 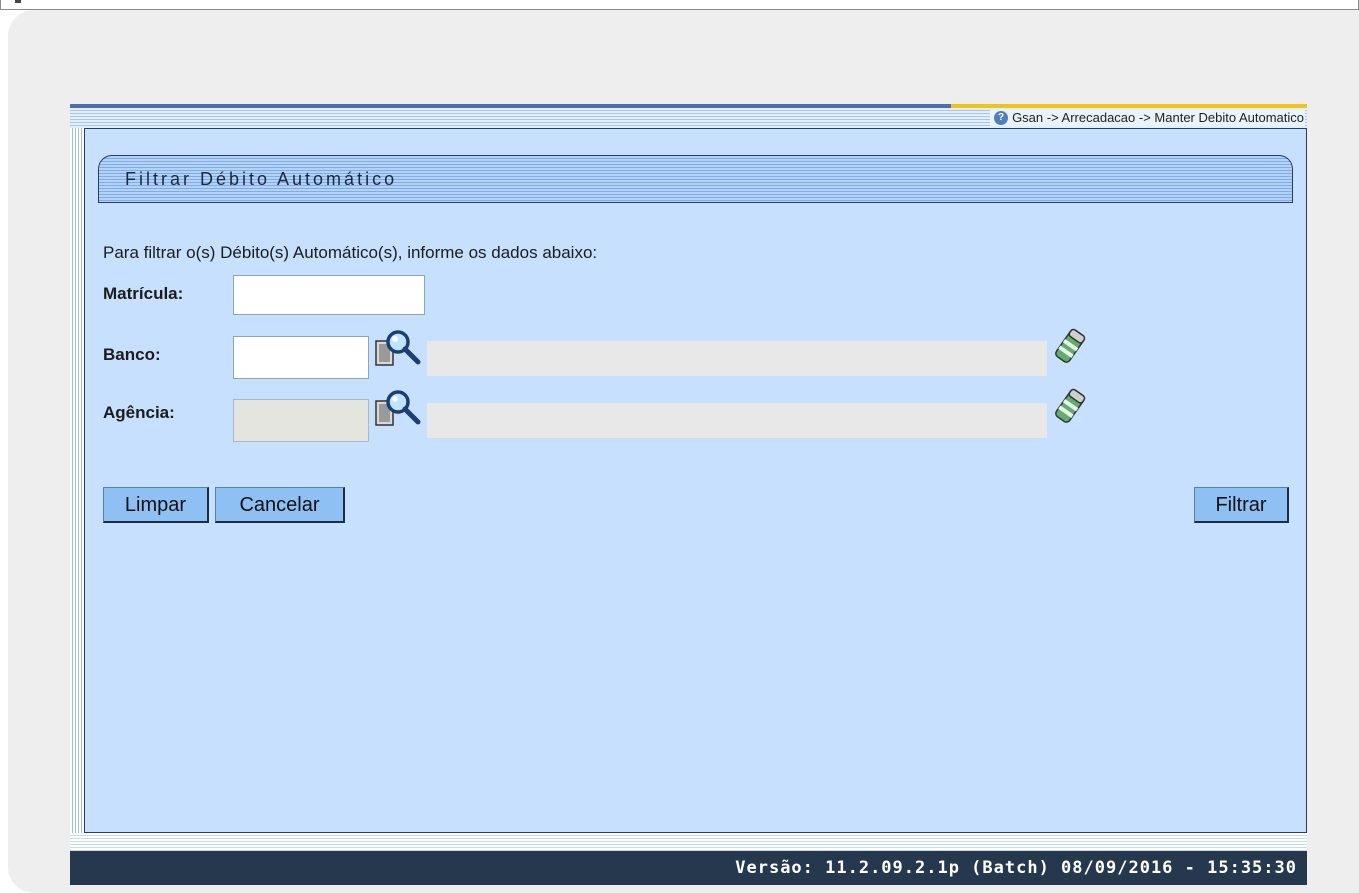 I want to click on matricula-label: Matrícula:, so click(x=143, y=293).